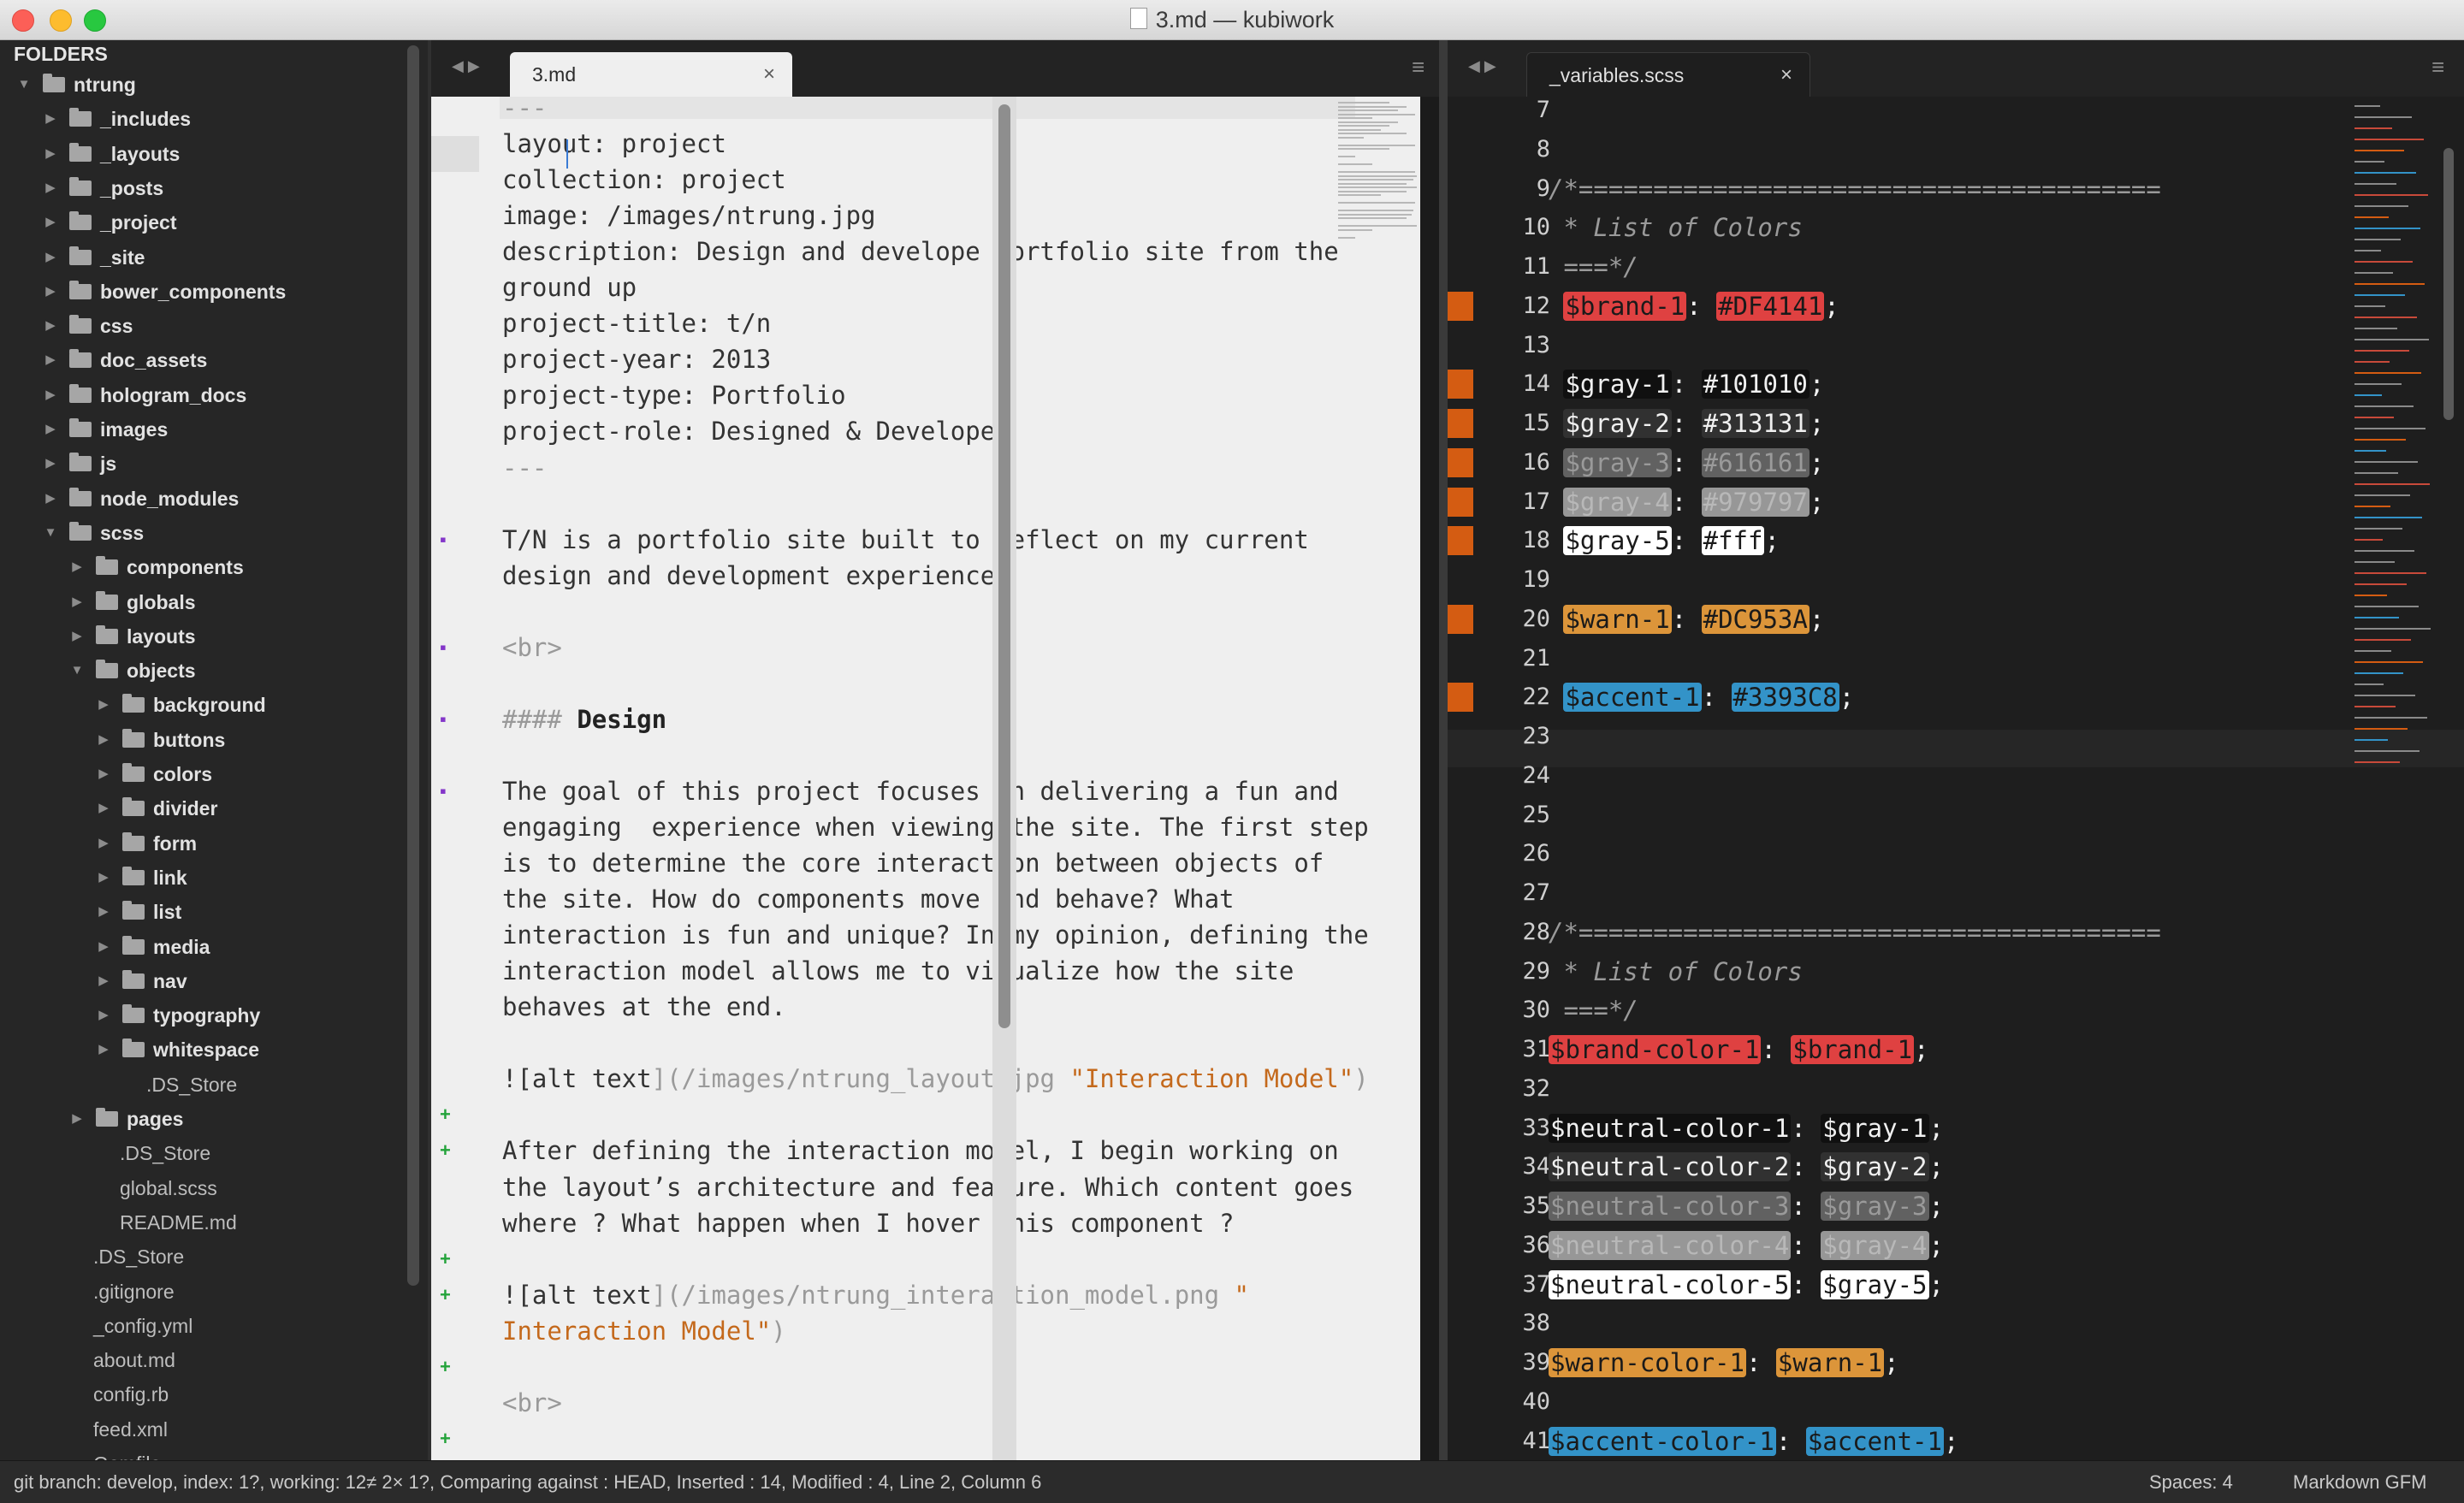  What do you see at coordinates (201, 1016) in the screenshot?
I see `folder-item: ▶ typography` at bounding box center [201, 1016].